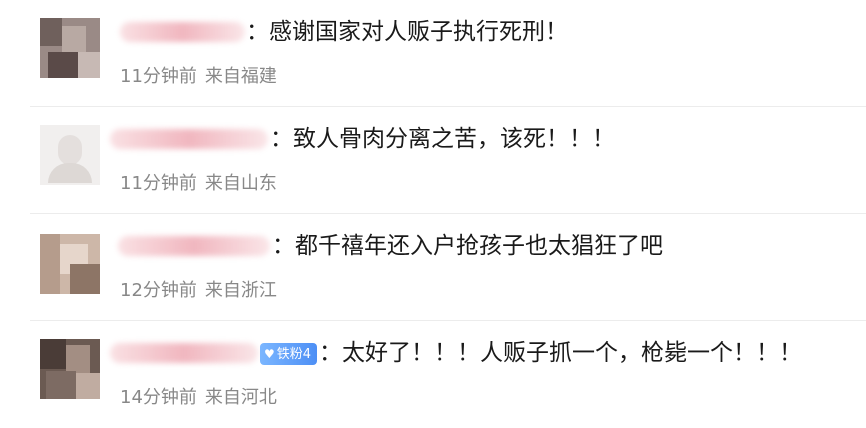 This screenshot has height=428, width=866. Describe the element at coordinates (158, 397) in the screenshot. I see `comment-time: 14分钟前` at that location.